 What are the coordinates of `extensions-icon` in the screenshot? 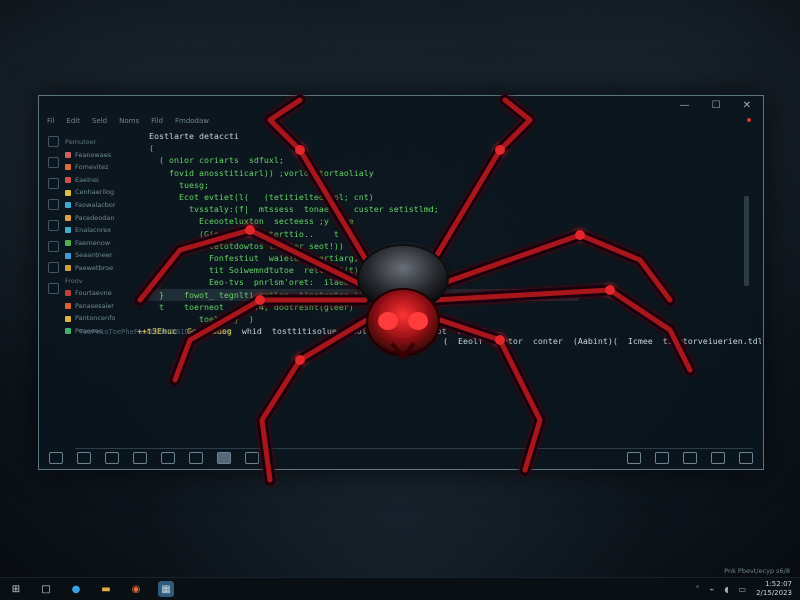 It's located at (53, 225).